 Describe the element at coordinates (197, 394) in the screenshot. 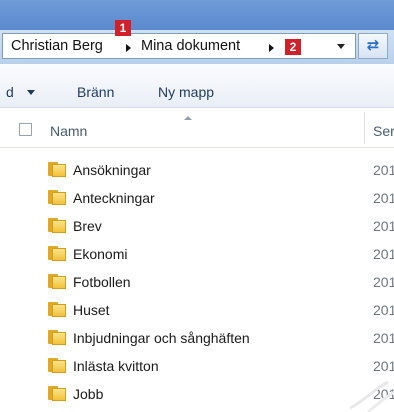

I see `list-item: Jobb 201` at that location.